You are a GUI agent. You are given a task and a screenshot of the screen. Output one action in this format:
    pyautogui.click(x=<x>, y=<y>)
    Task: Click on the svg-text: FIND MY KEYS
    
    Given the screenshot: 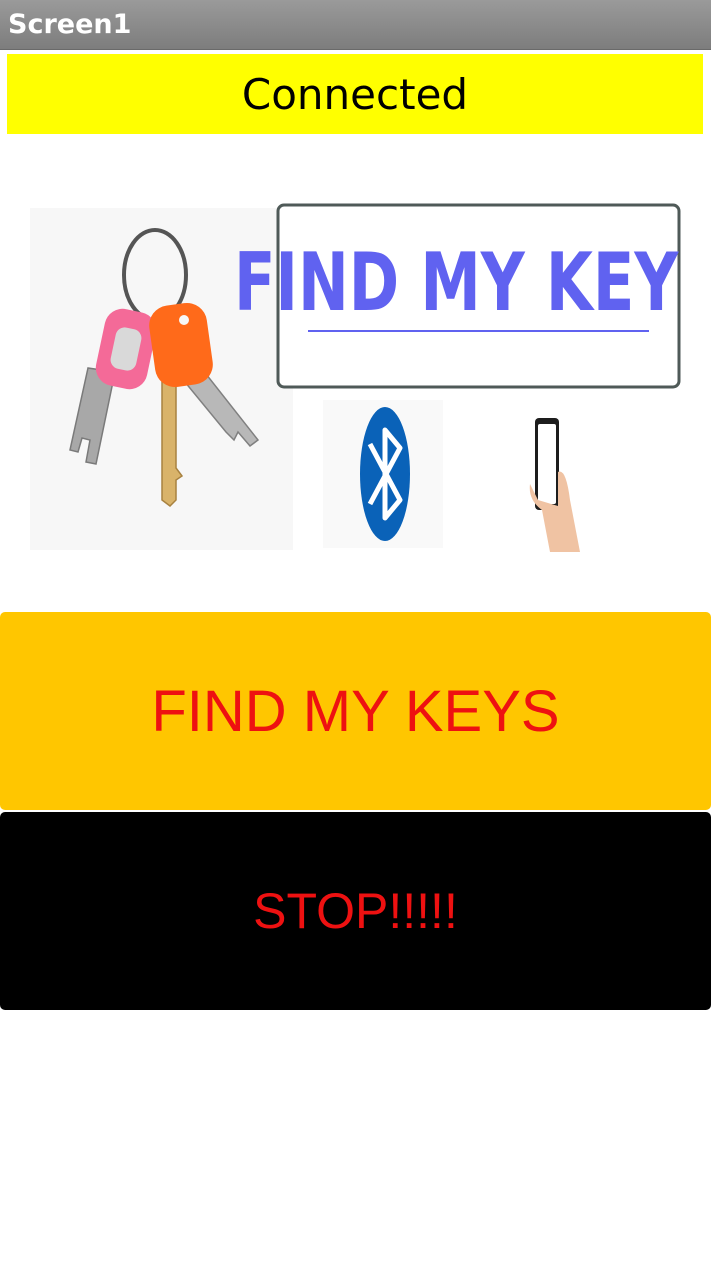 What is the action you would take?
    pyautogui.click(x=458, y=282)
    